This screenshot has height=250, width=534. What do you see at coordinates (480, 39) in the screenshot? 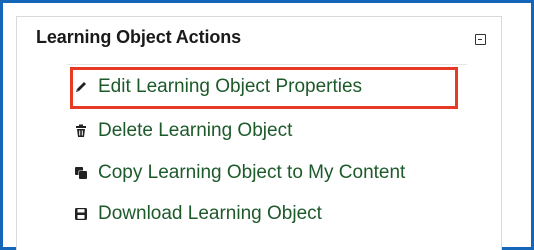
I see `collapse-icon` at bounding box center [480, 39].